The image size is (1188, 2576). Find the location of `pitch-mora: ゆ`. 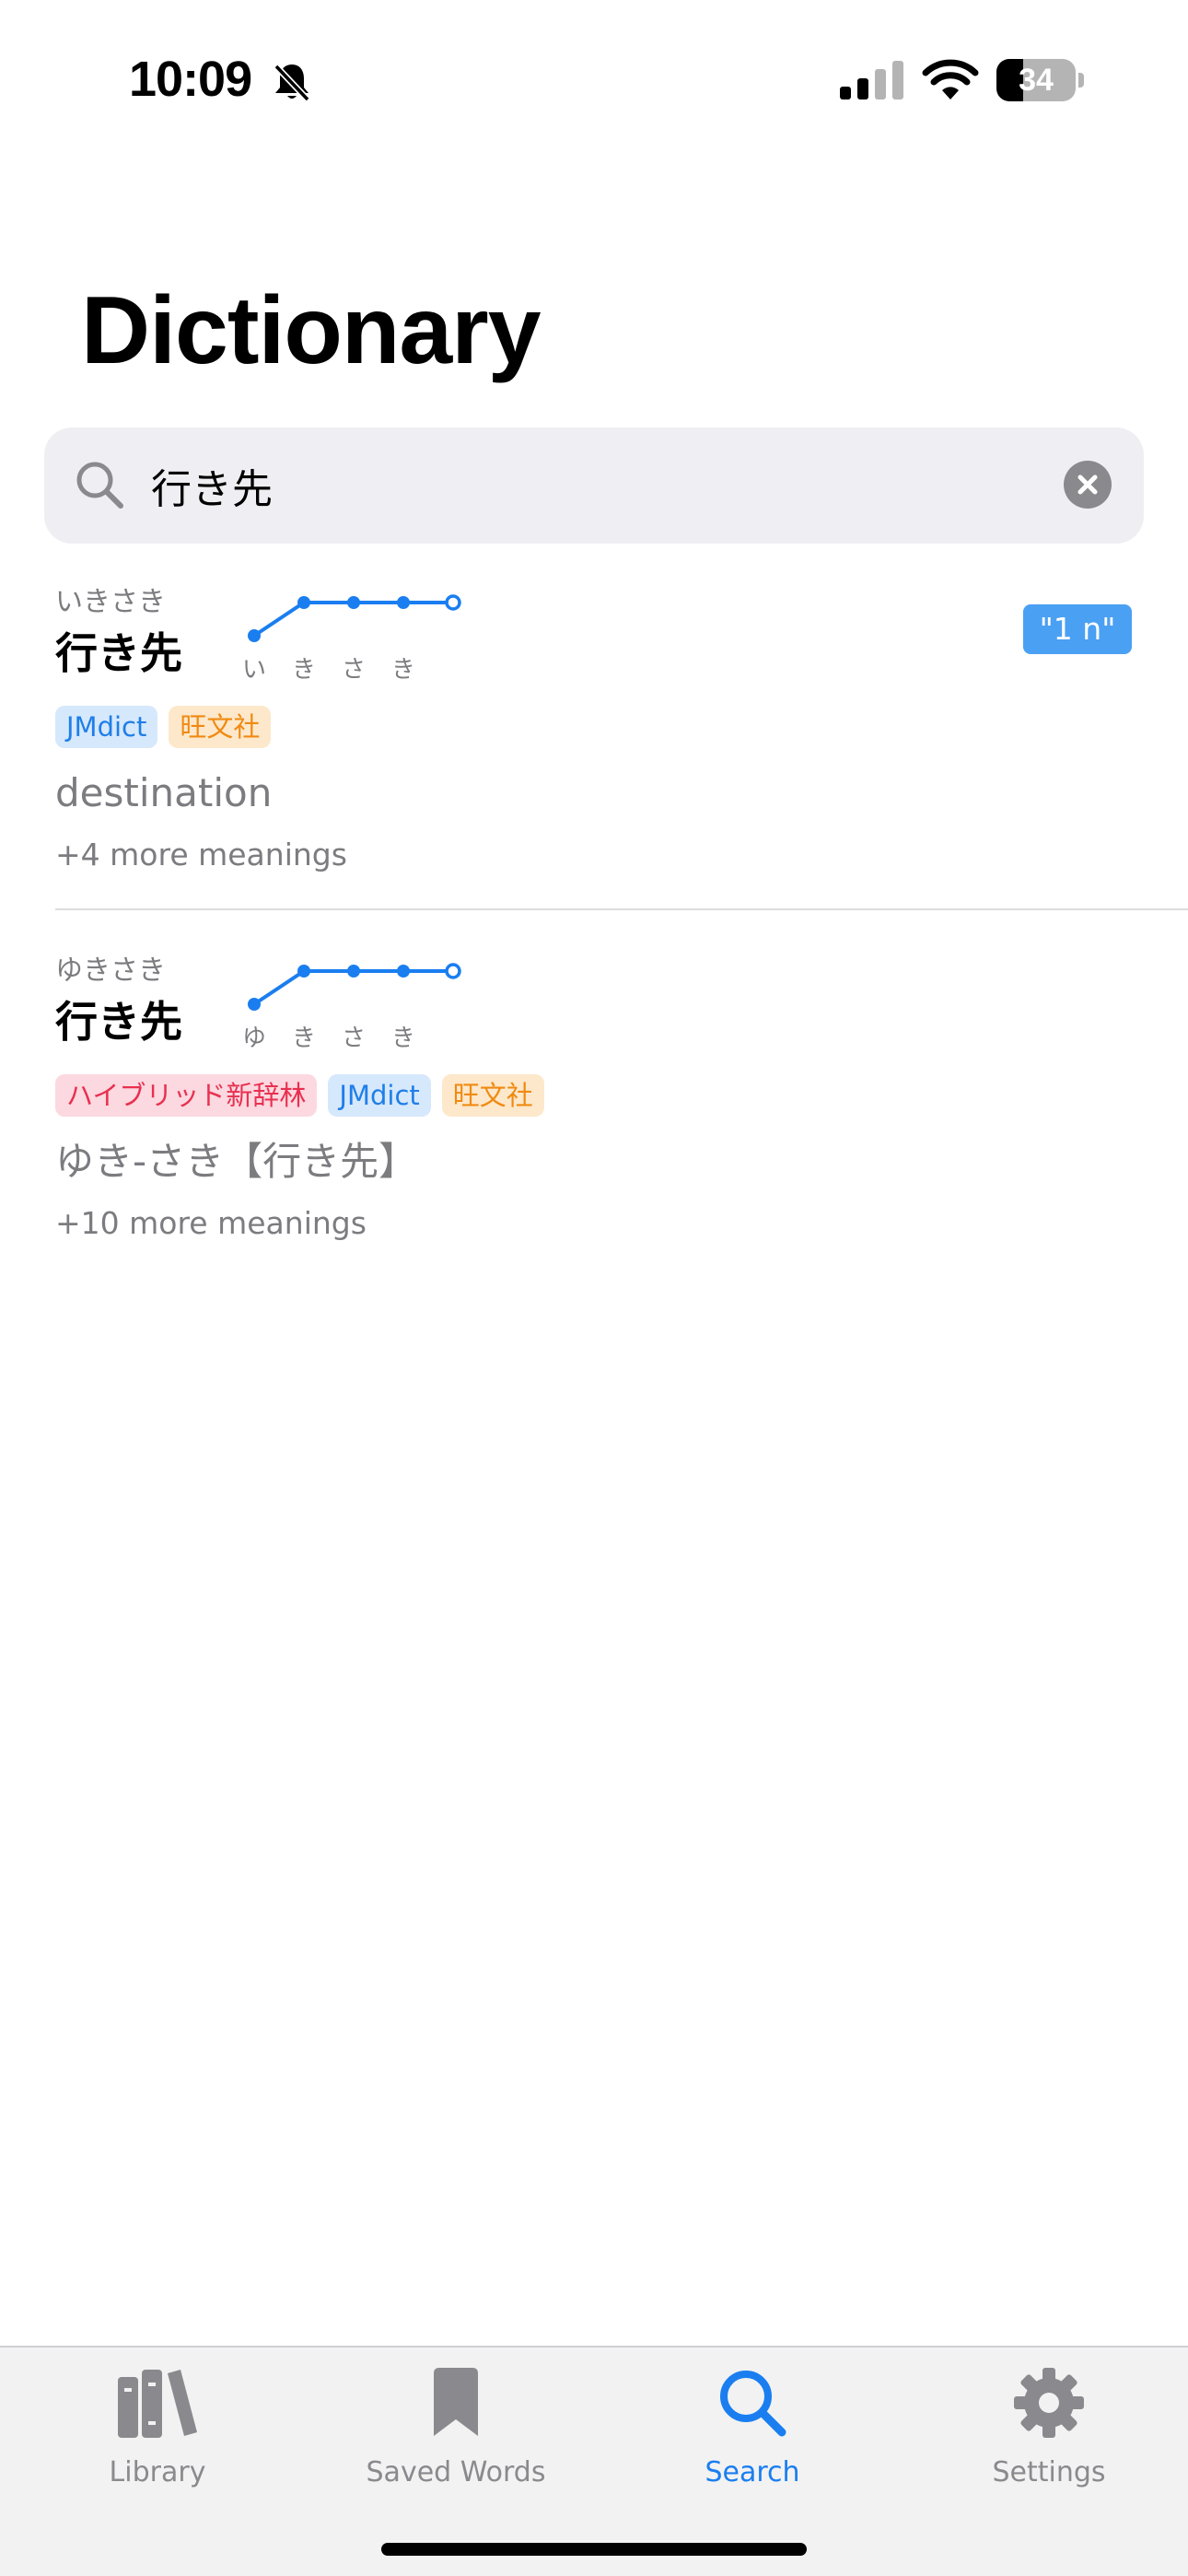

pitch-mora: ゆ is located at coordinates (253, 1038).